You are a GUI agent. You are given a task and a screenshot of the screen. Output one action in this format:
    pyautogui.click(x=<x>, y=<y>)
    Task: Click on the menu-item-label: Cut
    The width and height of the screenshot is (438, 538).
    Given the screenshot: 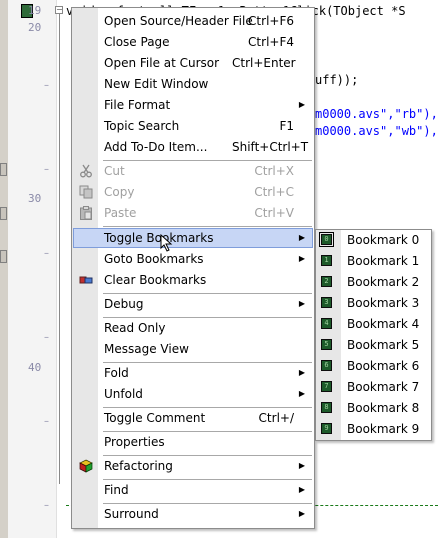 What is the action you would take?
    pyautogui.click(x=114, y=171)
    